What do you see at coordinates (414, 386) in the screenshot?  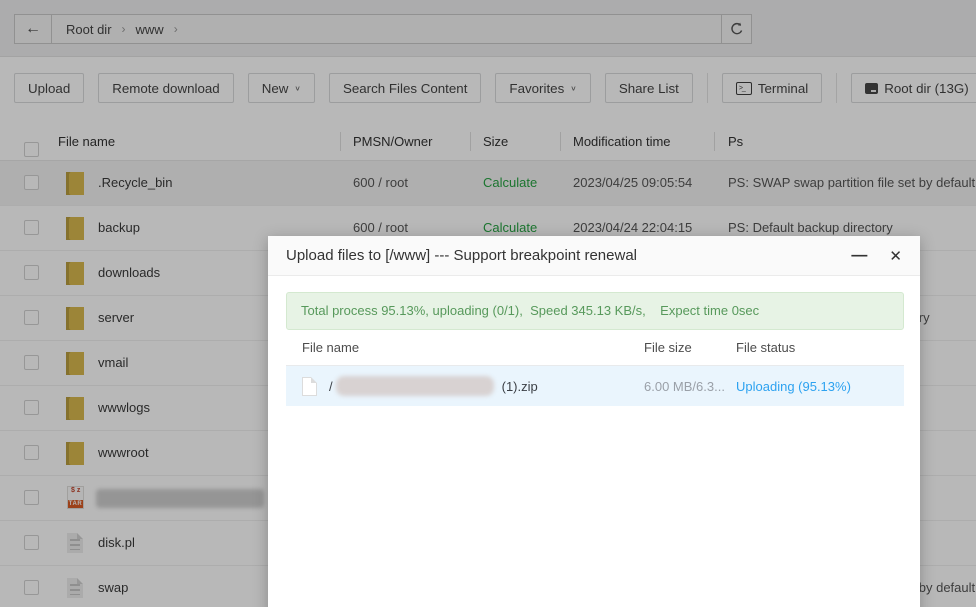 I see `blurred-file-name` at bounding box center [414, 386].